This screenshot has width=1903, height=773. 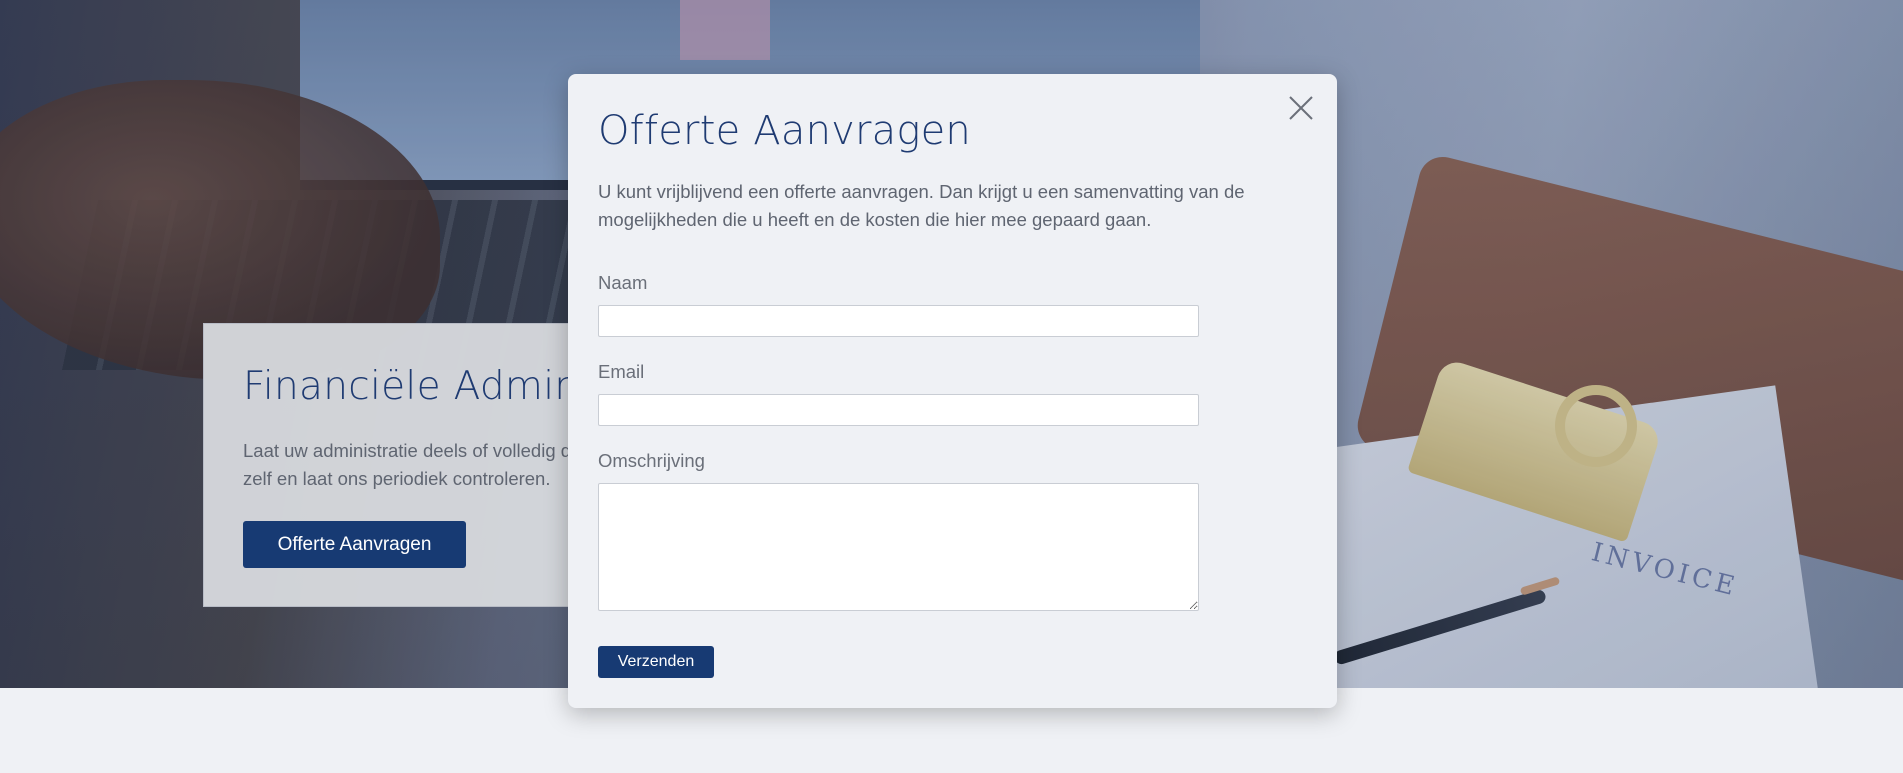 I want to click on close-icon, so click(x=1301, y=108).